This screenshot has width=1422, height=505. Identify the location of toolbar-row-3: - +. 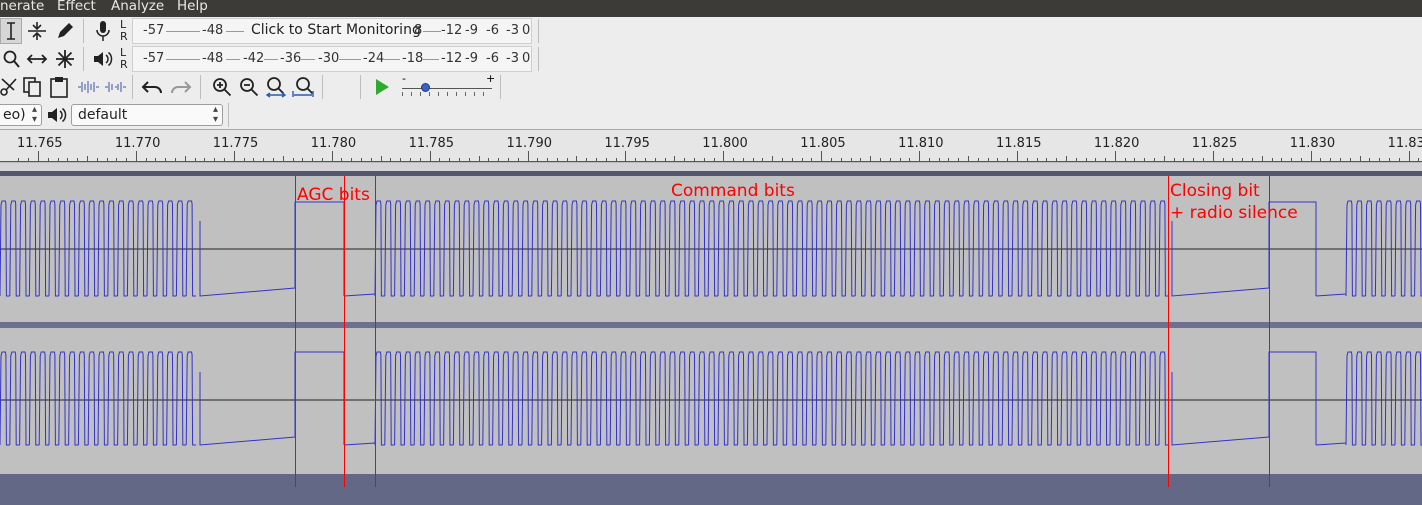
(711, 87).